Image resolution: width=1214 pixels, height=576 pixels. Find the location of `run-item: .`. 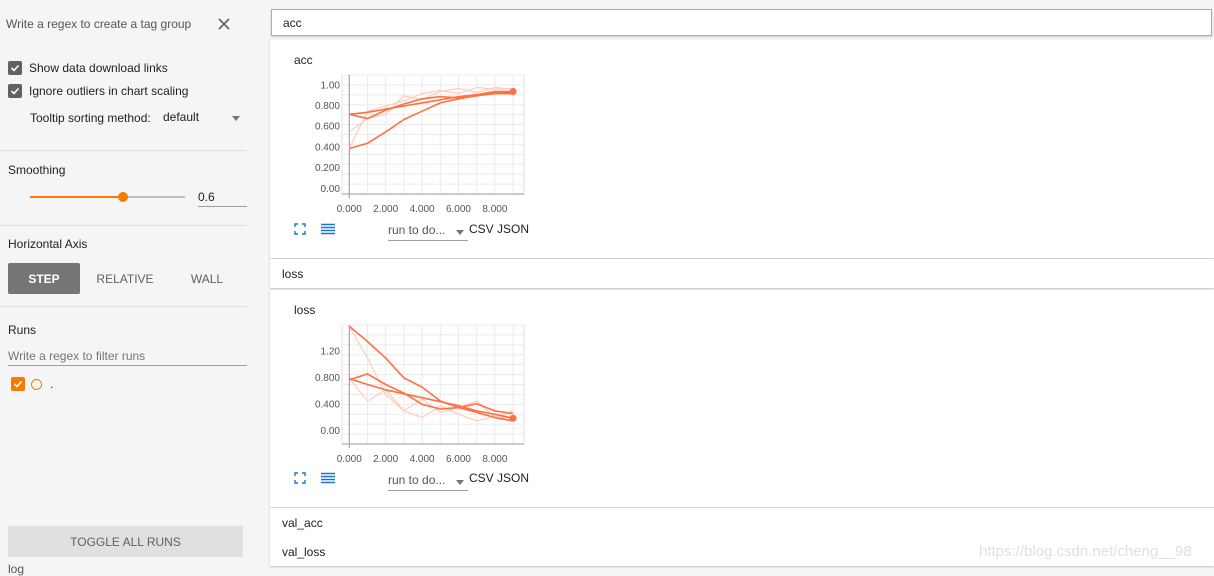

run-item: . is located at coordinates (32, 384).